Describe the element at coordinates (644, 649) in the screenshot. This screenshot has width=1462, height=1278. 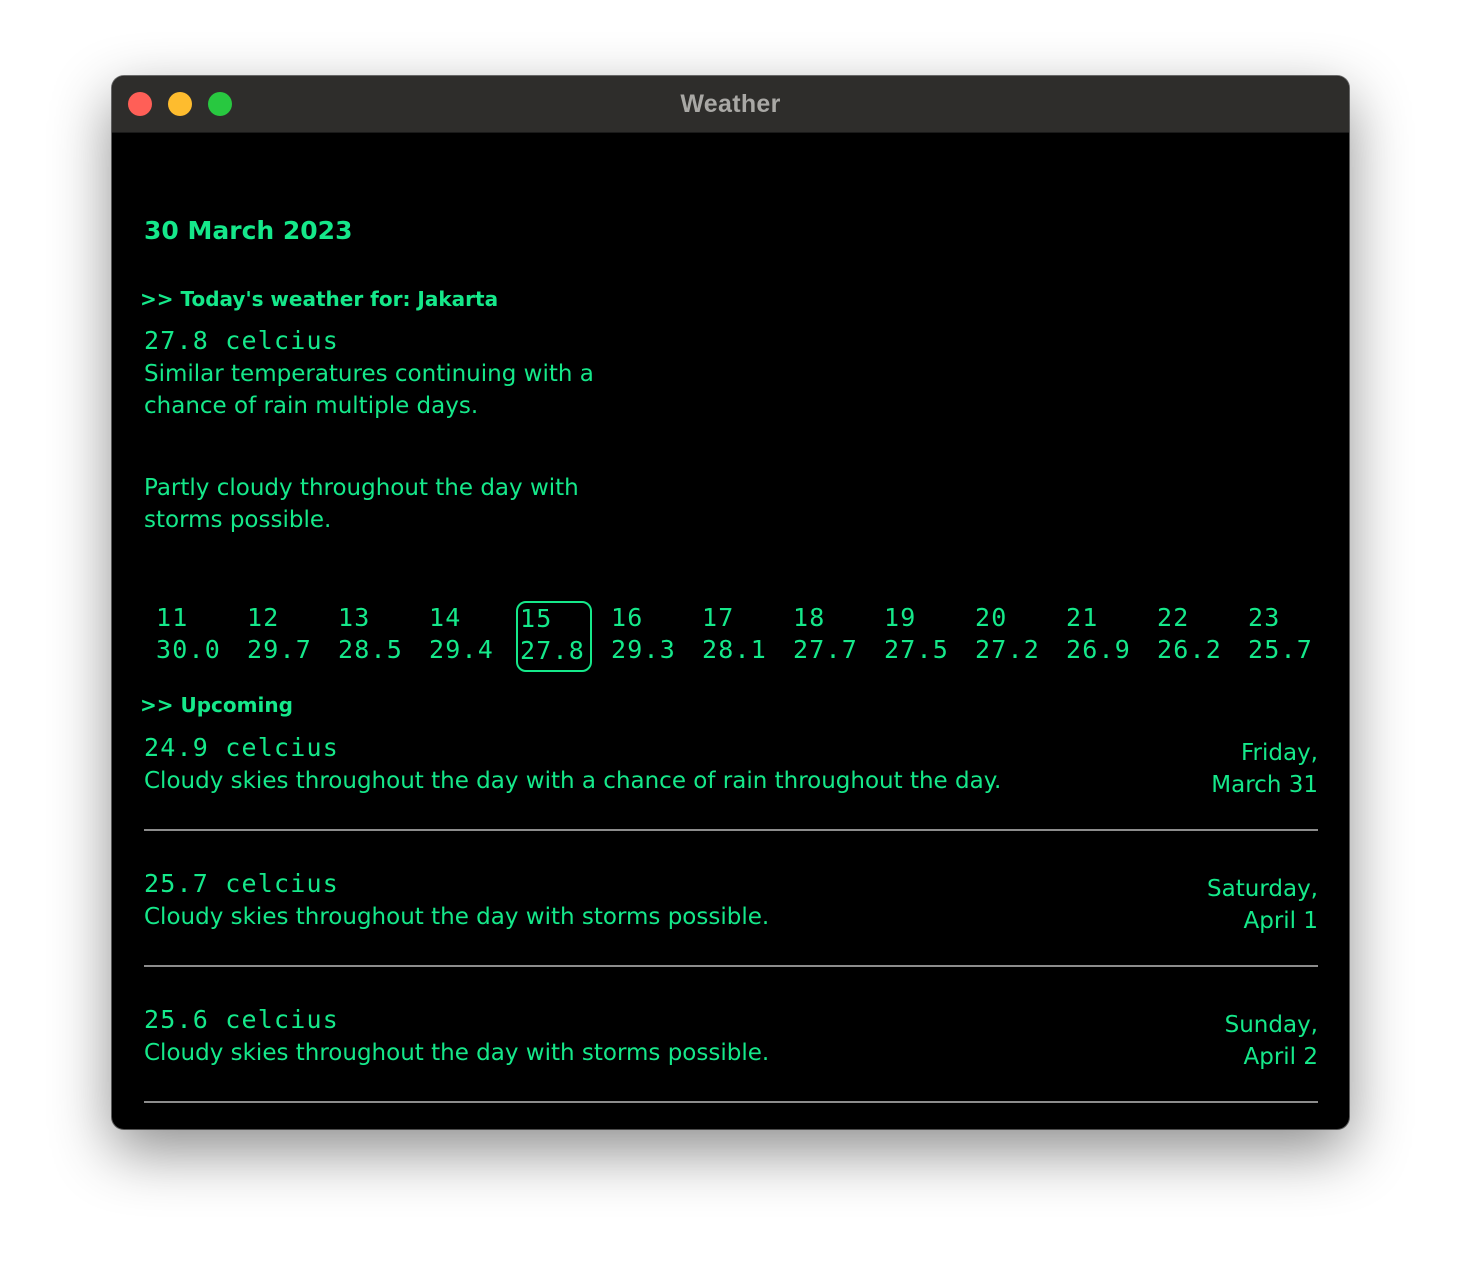
I see `hourly-temperature: 29.3` at that location.